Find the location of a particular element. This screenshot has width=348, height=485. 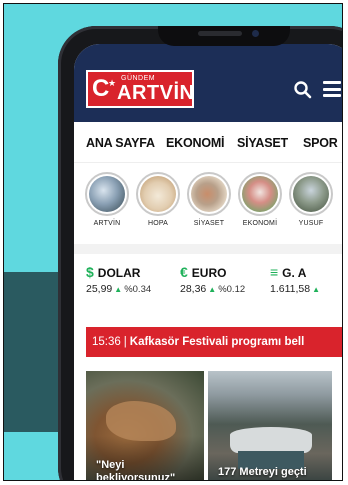

speaker-grille is located at coordinates (220, 33).